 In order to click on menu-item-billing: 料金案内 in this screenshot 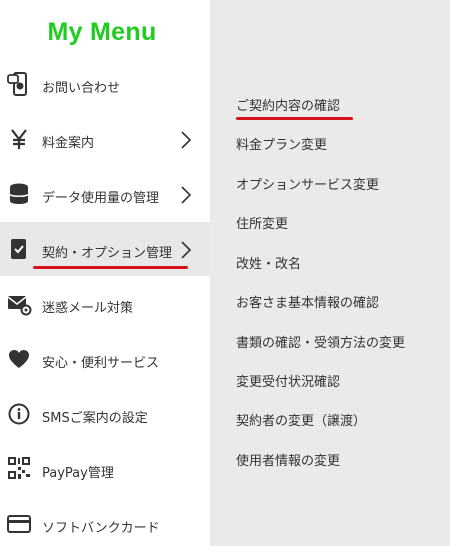, I will do `click(105, 139)`.